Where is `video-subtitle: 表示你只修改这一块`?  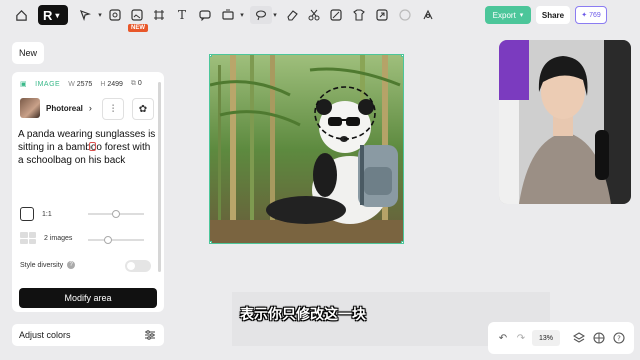 video-subtitle: 表示你只修改这一块 is located at coordinates (303, 314).